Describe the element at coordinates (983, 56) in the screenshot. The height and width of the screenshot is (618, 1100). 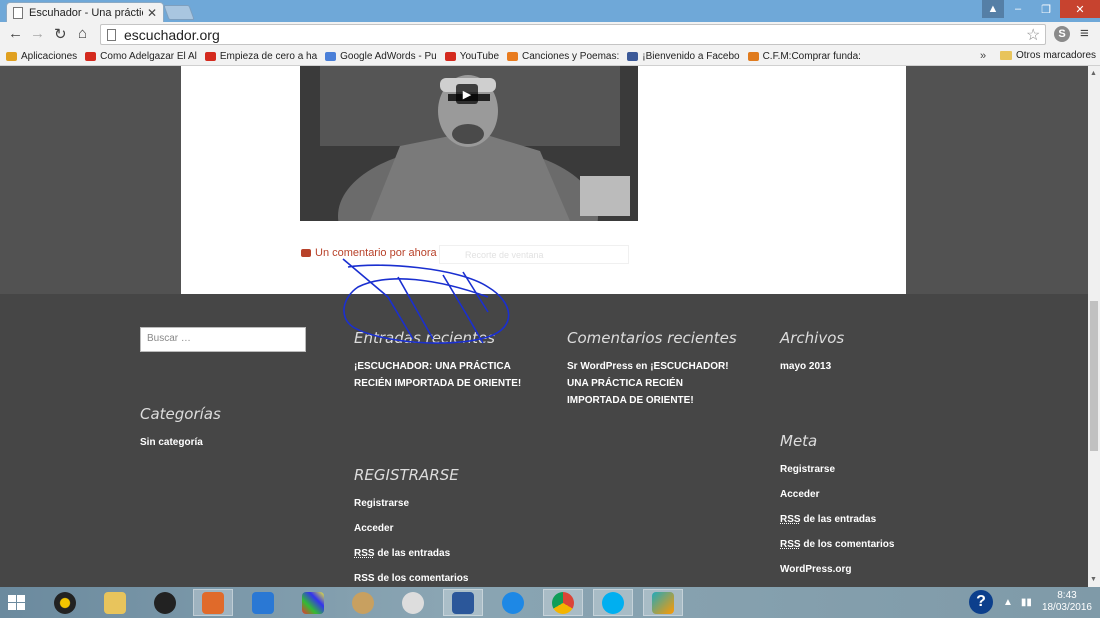
I see `bookmarks-overflow-button: »` at that location.